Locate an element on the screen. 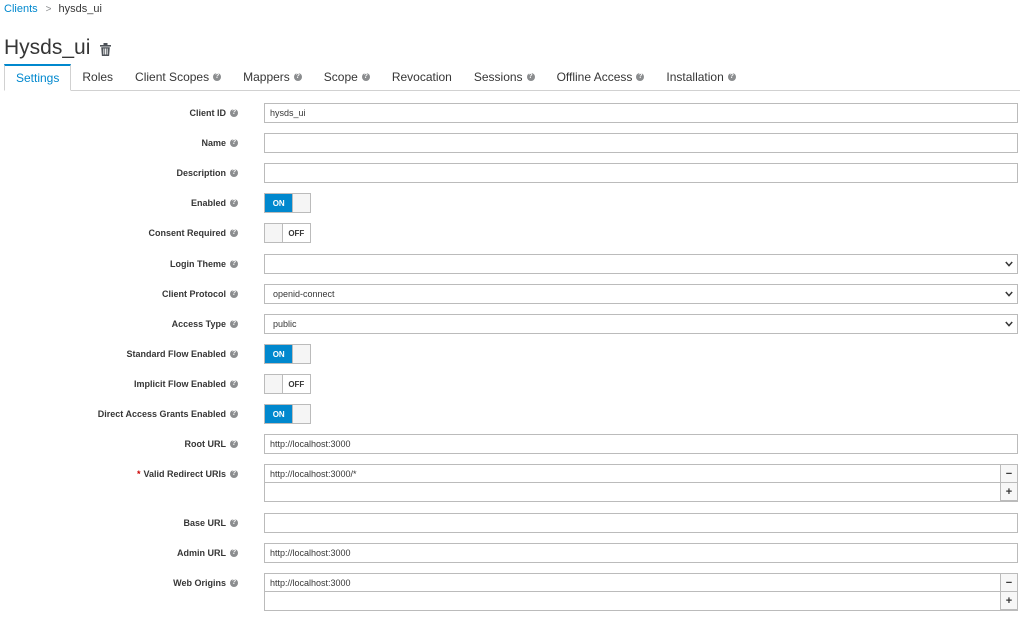 The height and width of the screenshot is (618, 1024). label-text: Direct Access Grants Enabled is located at coordinates (161, 414).